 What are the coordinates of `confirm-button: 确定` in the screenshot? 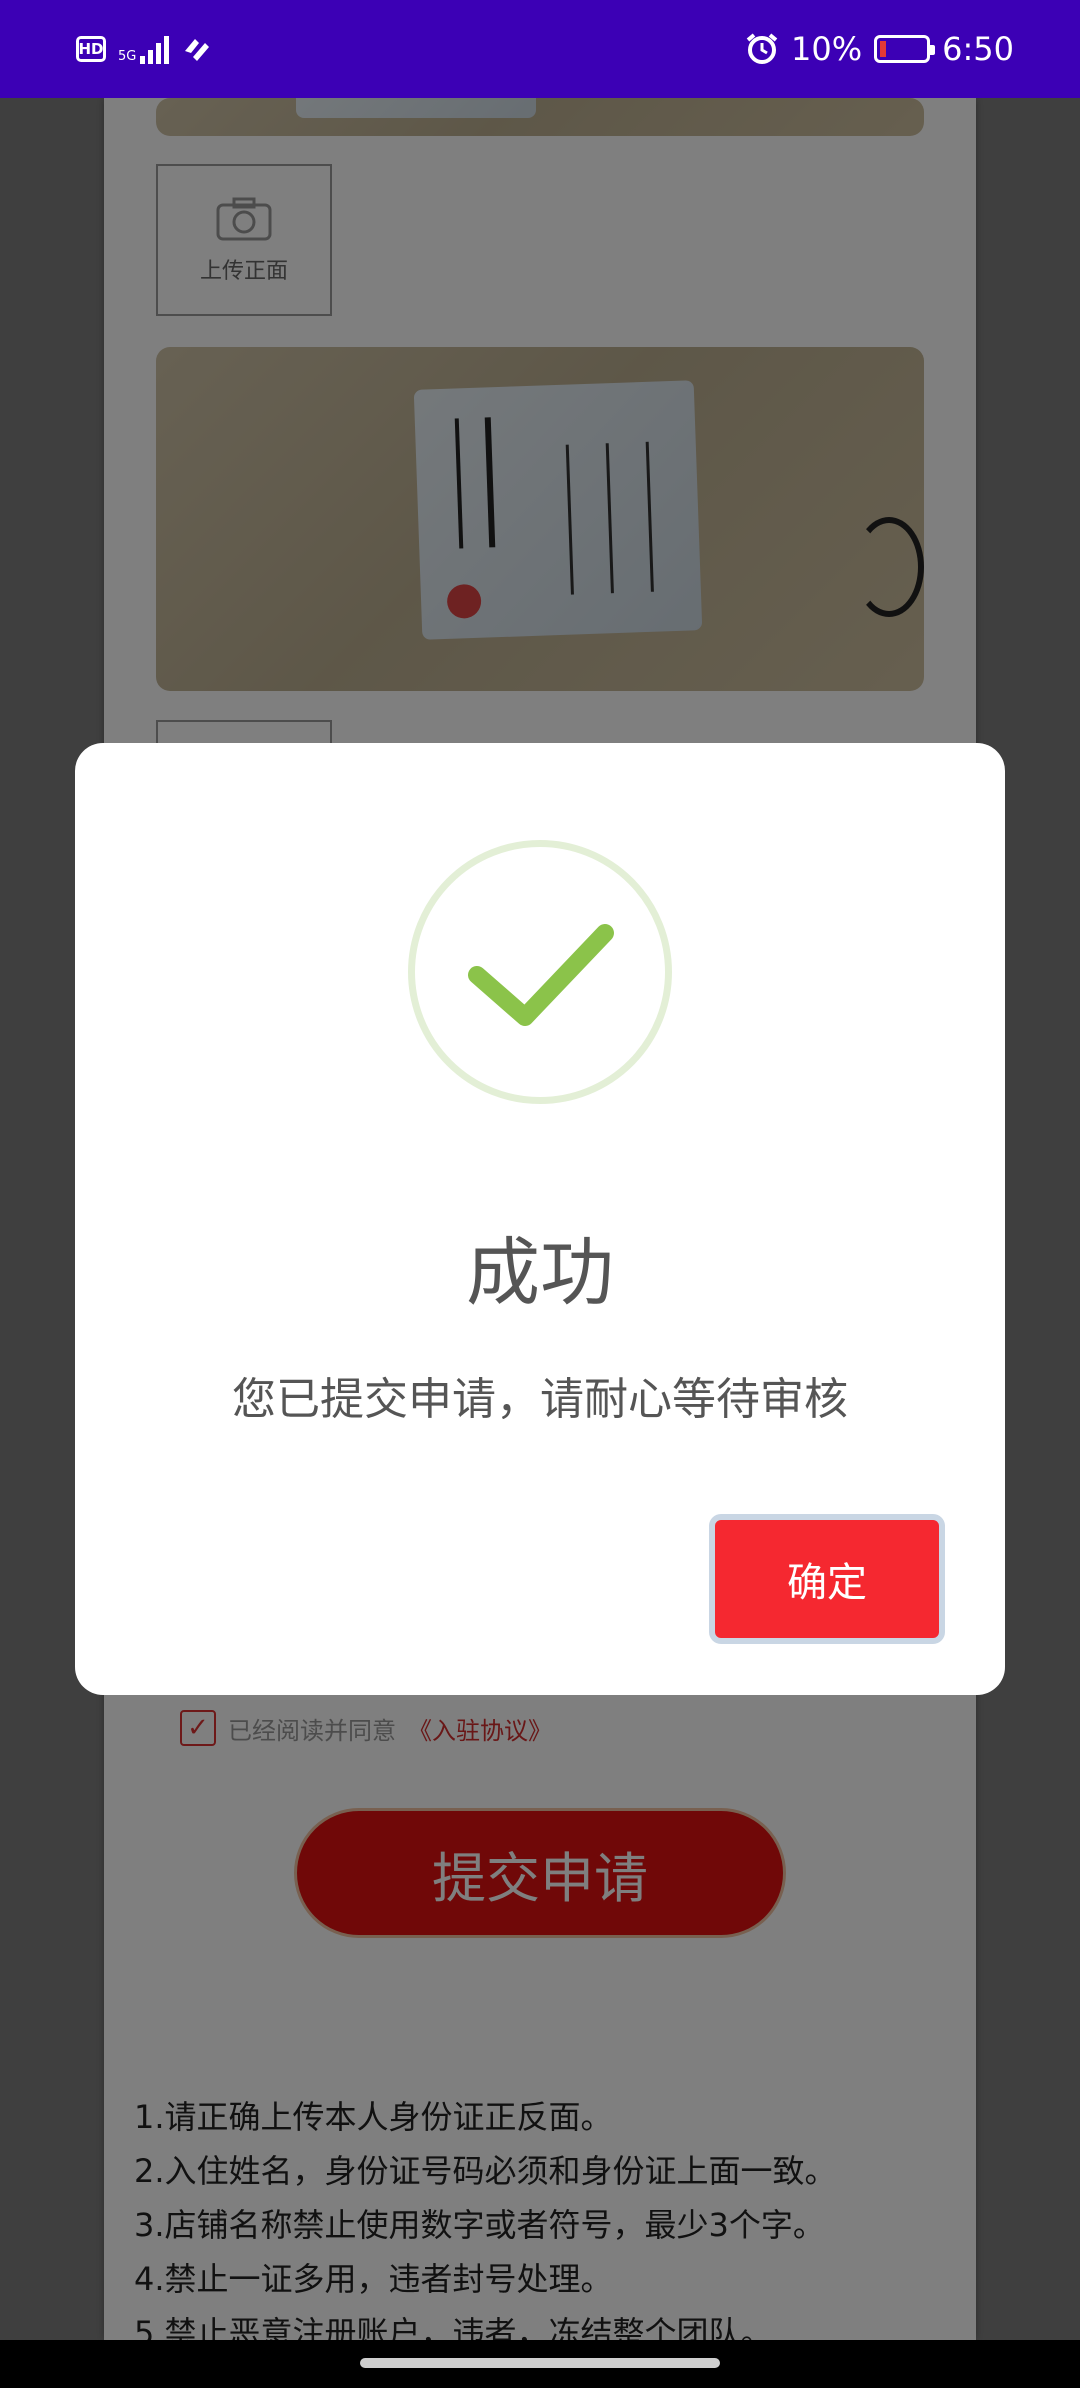 It's located at (827, 1579).